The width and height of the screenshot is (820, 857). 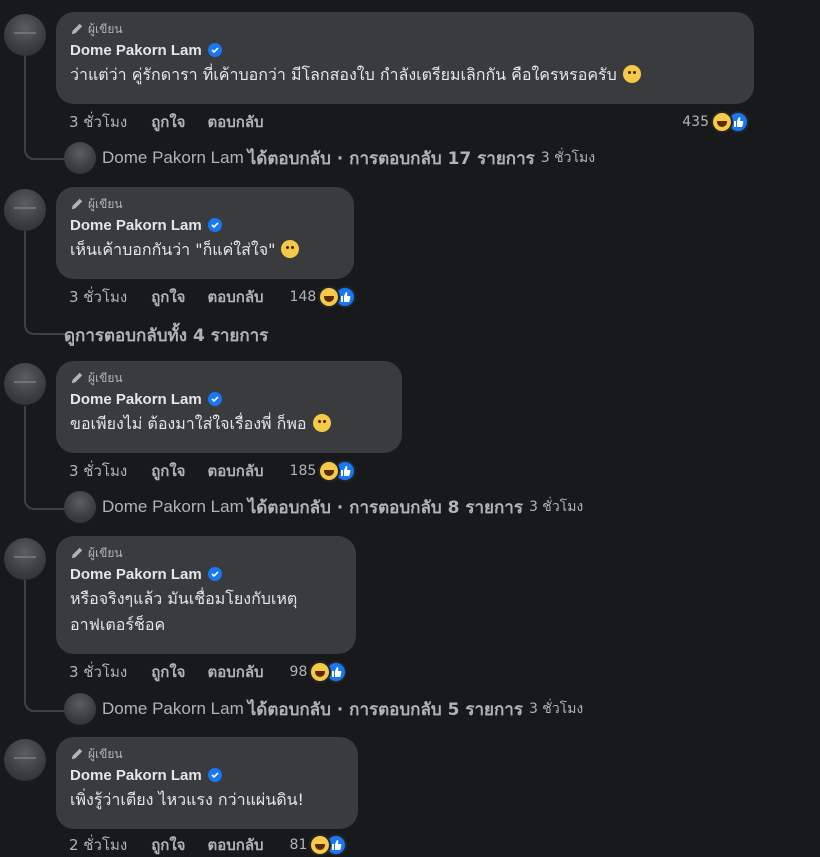 What do you see at coordinates (187, 799) in the screenshot?
I see `comment-text: เพิ่งรู้ว่าเตียง ไหวแรง กว่าแผ่นดิน!` at bounding box center [187, 799].